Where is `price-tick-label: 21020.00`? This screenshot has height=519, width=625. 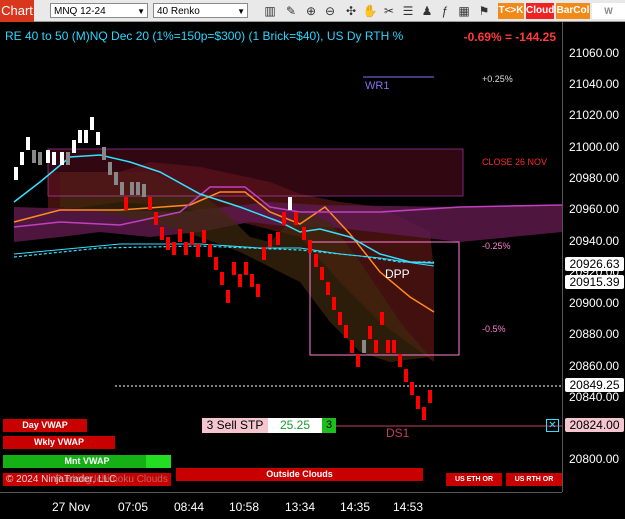 price-tick-label: 21020.00 is located at coordinates (594, 115).